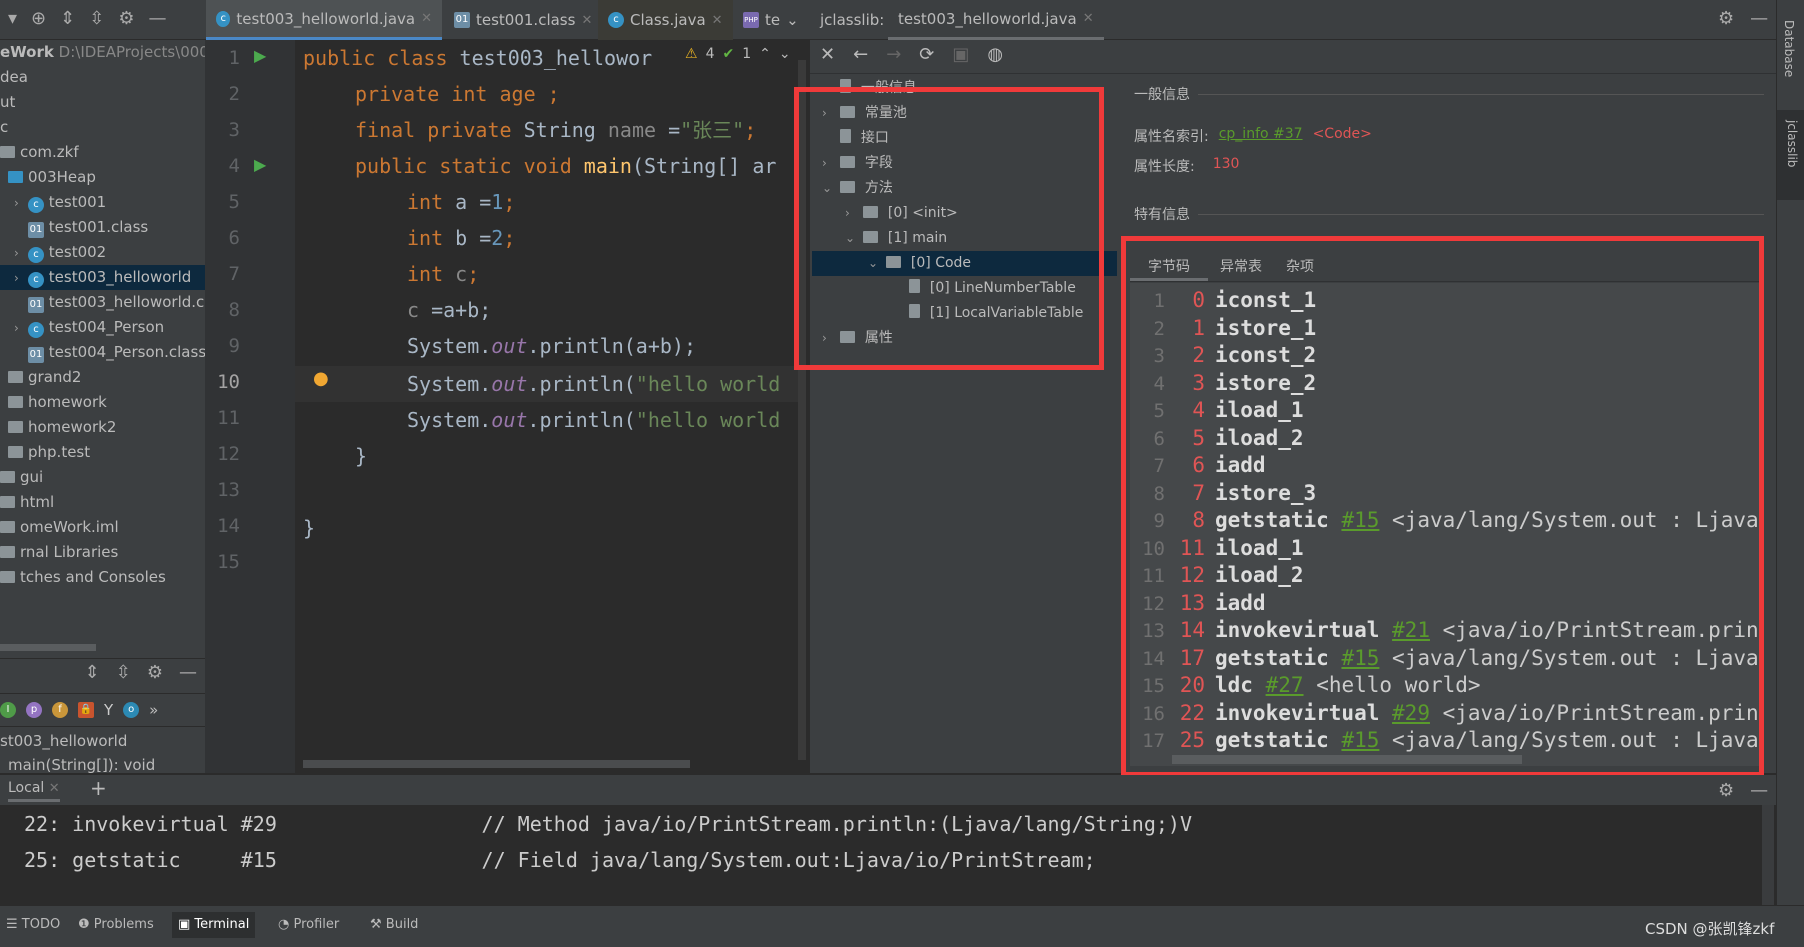 This screenshot has height=947, width=1804. What do you see at coordinates (995, 56) in the screenshot?
I see `browser-icon: ◍` at bounding box center [995, 56].